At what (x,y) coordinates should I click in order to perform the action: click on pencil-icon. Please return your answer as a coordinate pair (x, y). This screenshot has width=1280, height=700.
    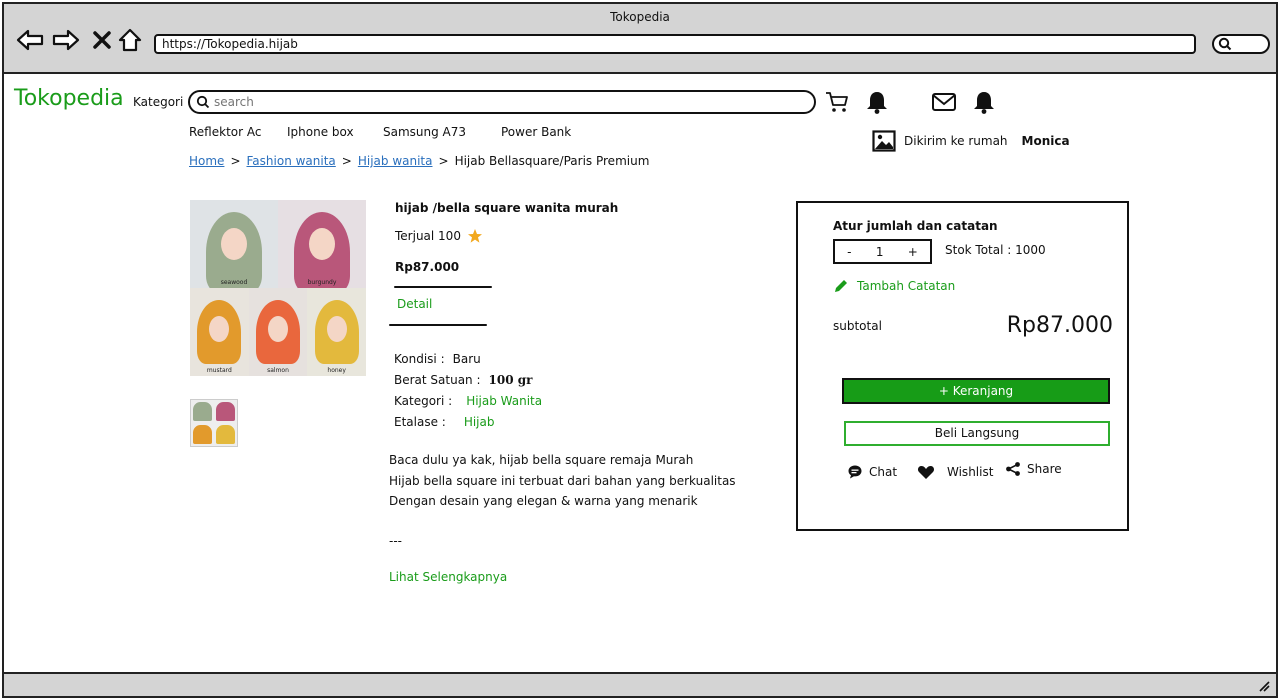
    Looking at the image, I should click on (841, 286).